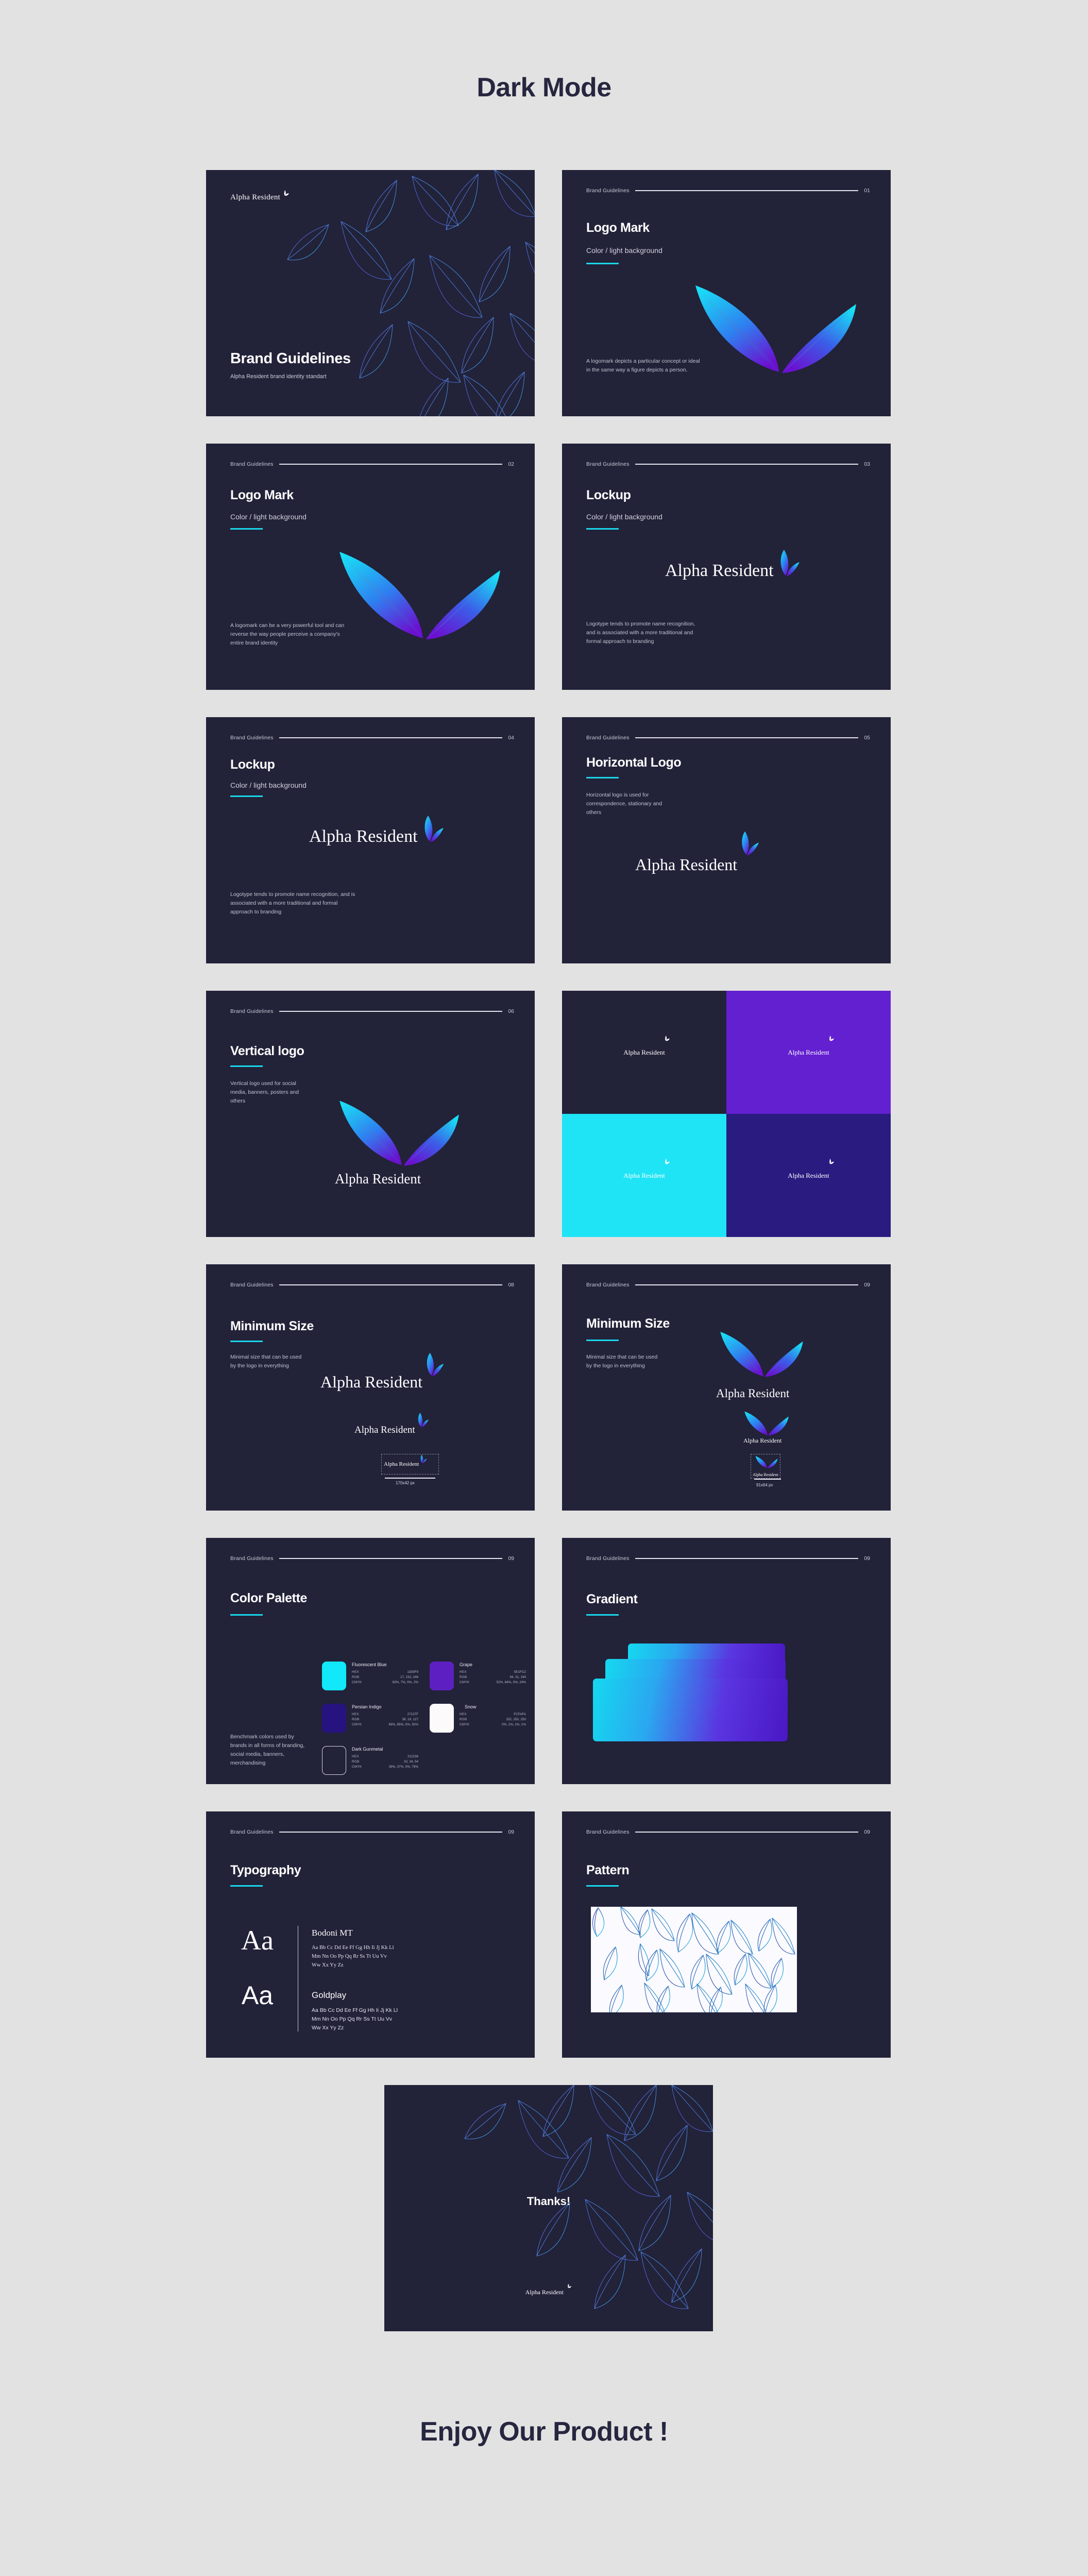 The image size is (1088, 2576). I want to click on variant-quadrant-cyan: Alpha Resident, so click(644, 1176).